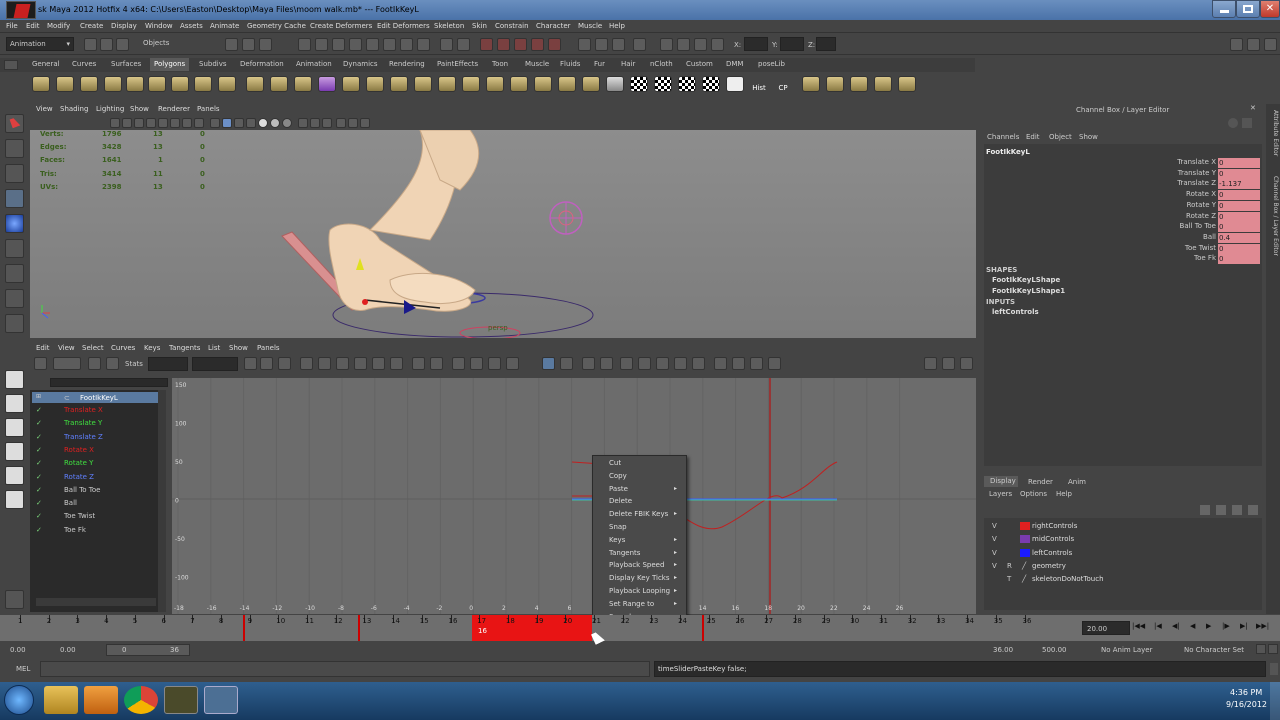  I want to click on channel-value-toe-fk: 0, so click(1239, 259).